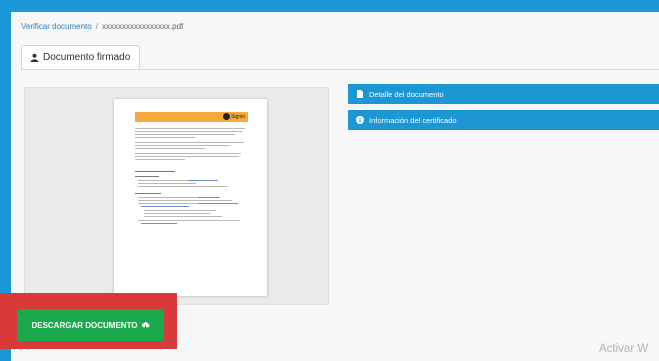 Image resolution: width=659 pixels, height=361 pixels. What do you see at coordinates (413, 120) in the screenshot?
I see `certificate-info-label: Información del certificado` at bounding box center [413, 120].